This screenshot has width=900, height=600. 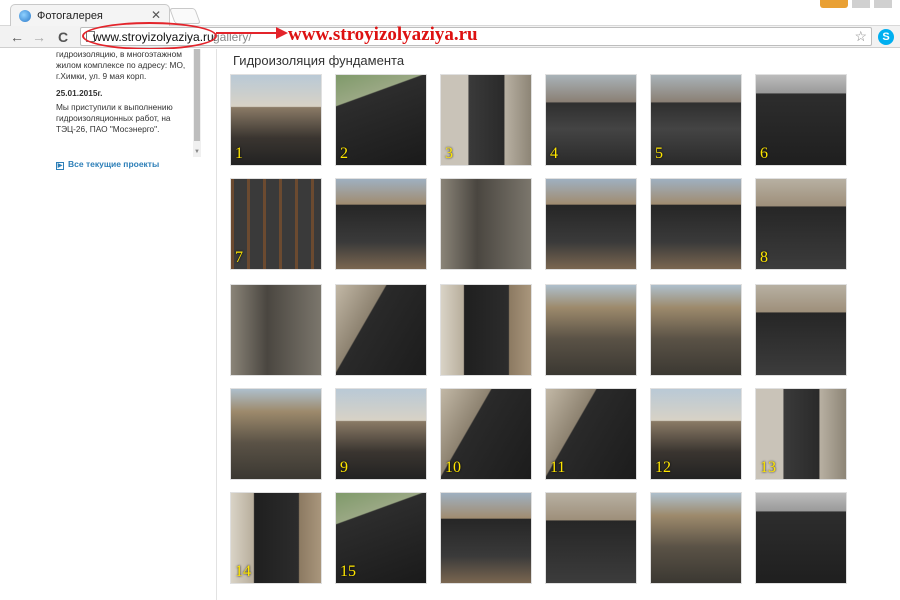 I want to click on back-icon: ←, so click(x=17, y=37).